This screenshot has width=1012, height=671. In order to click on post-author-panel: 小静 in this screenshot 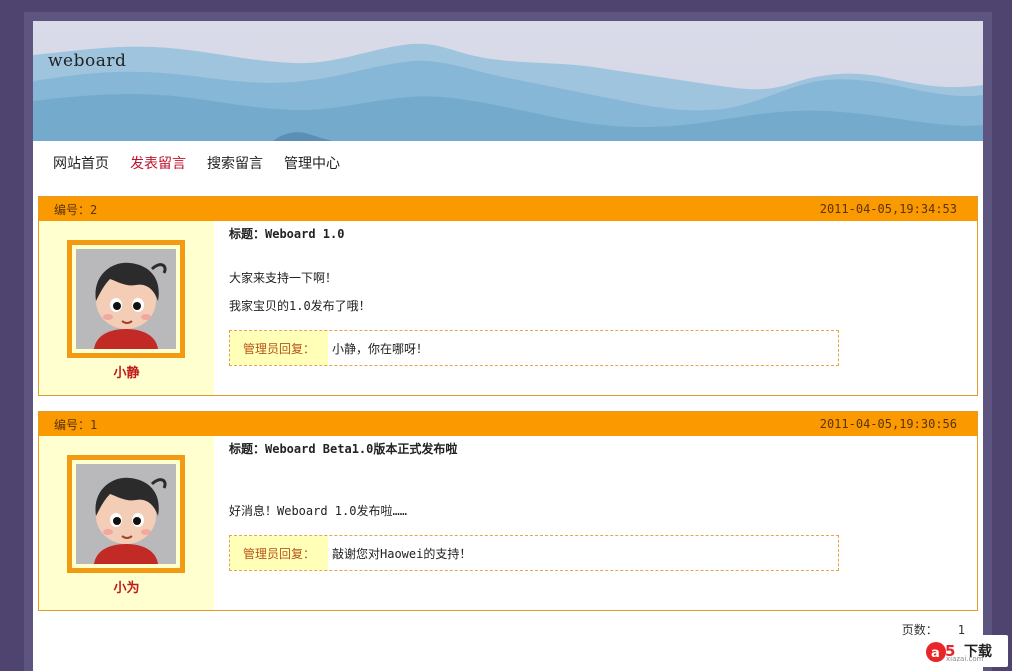, I will do `click(126, 308)`.